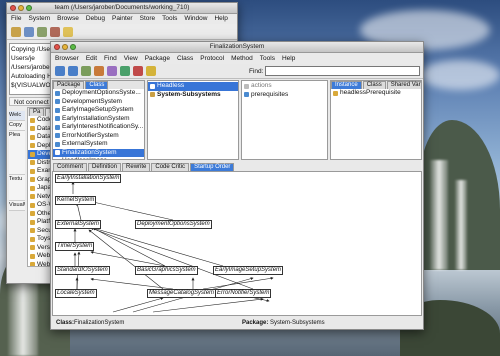 The height and width of the screenshot is (356, 500). Describe the element at coordinates (91, 58) in the screenshot. I see `browser-menu-edit: Edit` at that location.